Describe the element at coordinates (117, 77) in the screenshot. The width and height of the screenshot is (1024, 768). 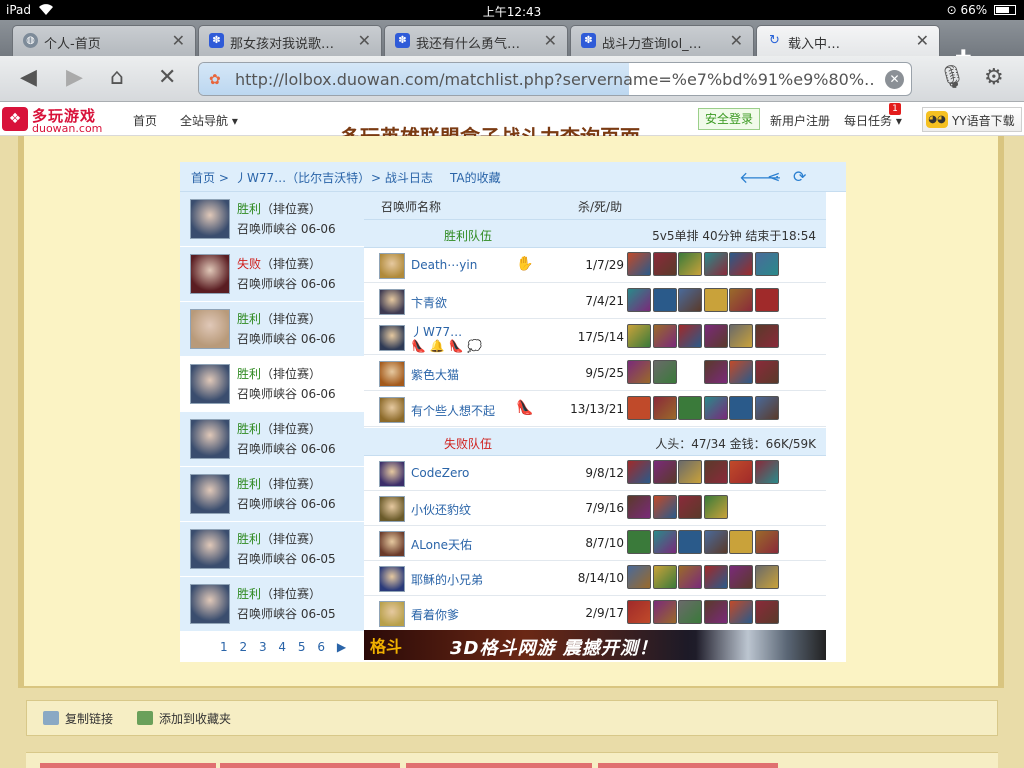
I see `home-button: ⌂` at that location.